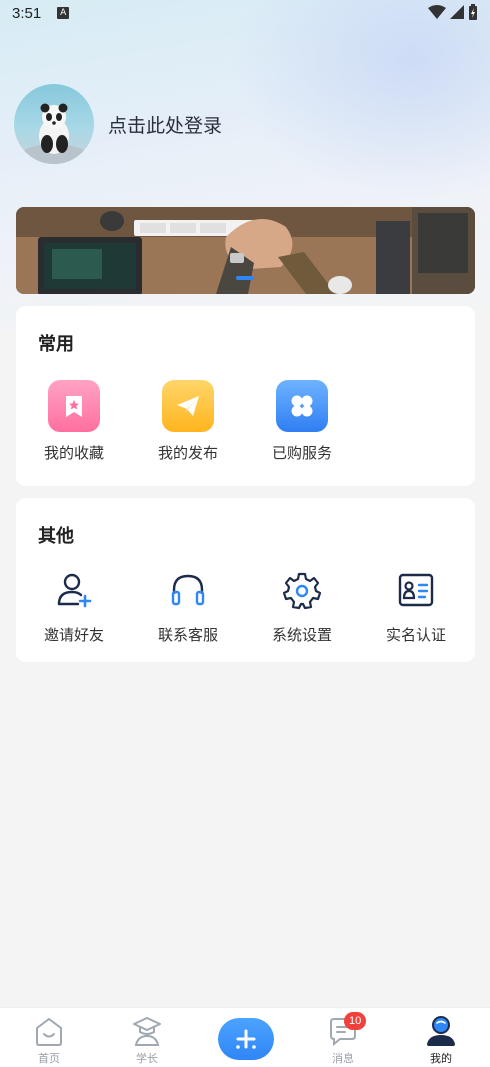 The image size is (490, 1067). Describe the element at coordinates (56, 344) in the screenshot. I see `common-section-title: 常用` at that location.